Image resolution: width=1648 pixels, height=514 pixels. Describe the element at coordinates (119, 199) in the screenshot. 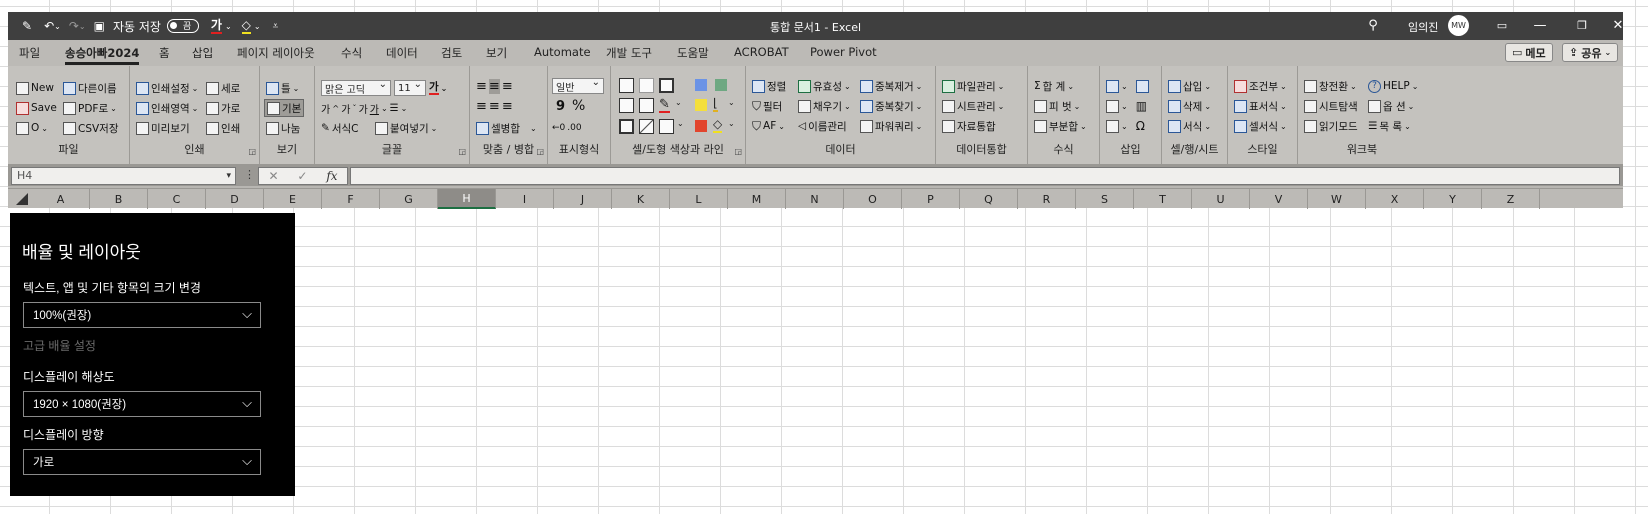

I see `column-header-b: B` at that location.